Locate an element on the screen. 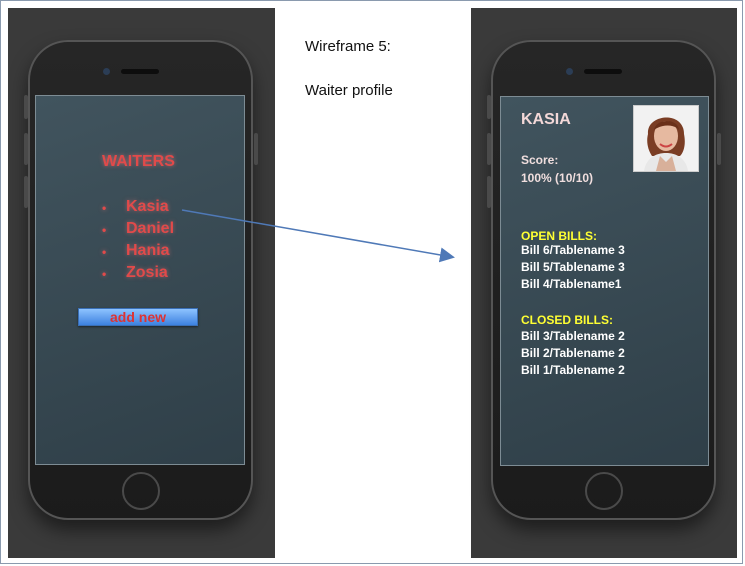  navigation-arrow is located at coordinates (318, 236).